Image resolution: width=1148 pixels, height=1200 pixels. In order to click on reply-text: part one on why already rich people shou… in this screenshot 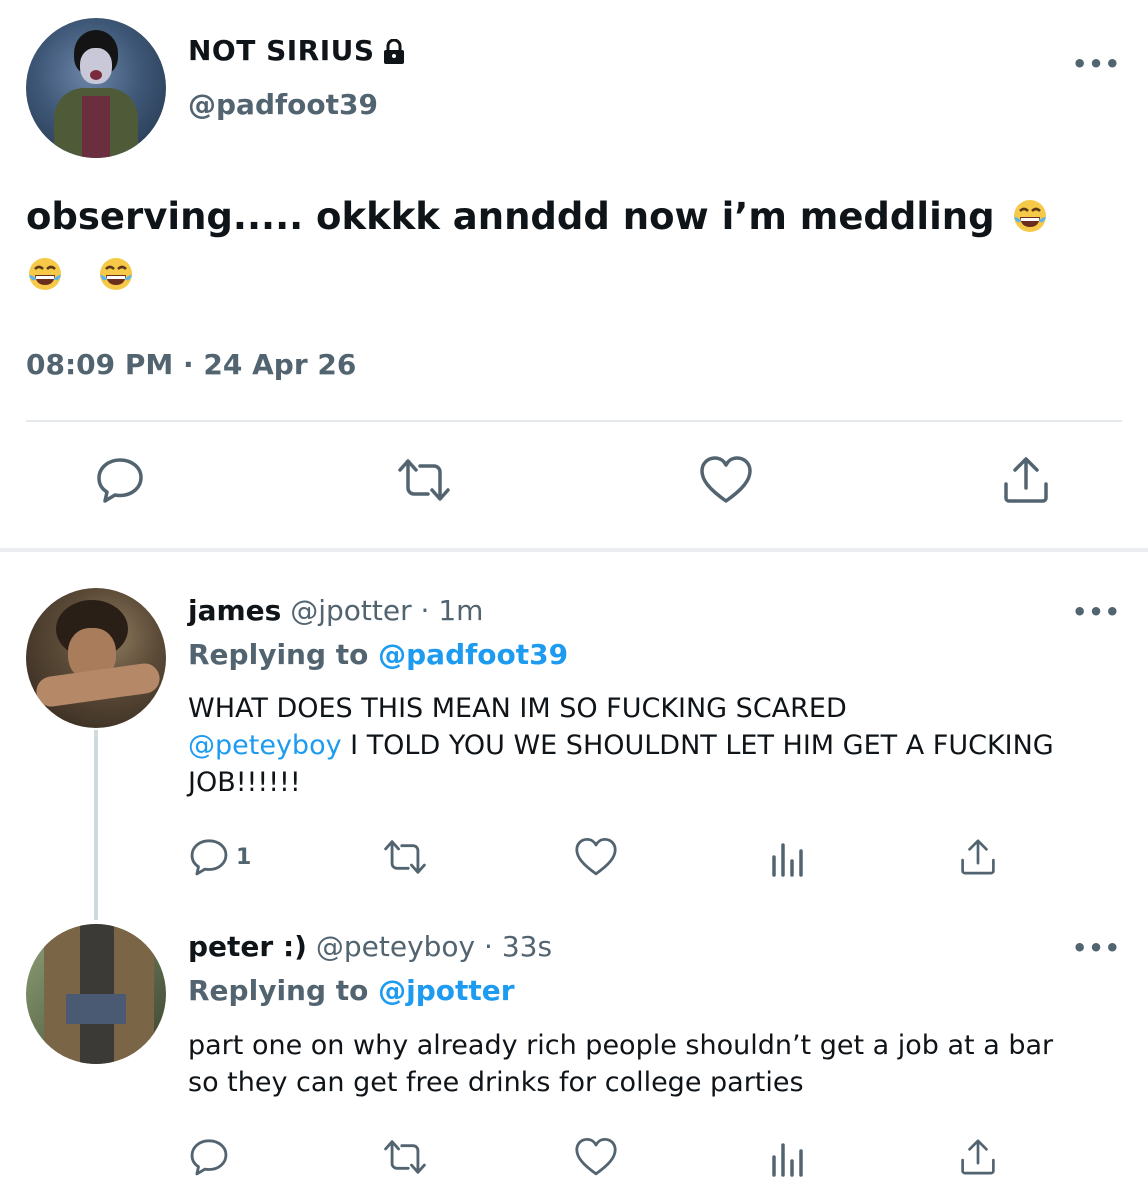, I will do `click(621, 1064)`.